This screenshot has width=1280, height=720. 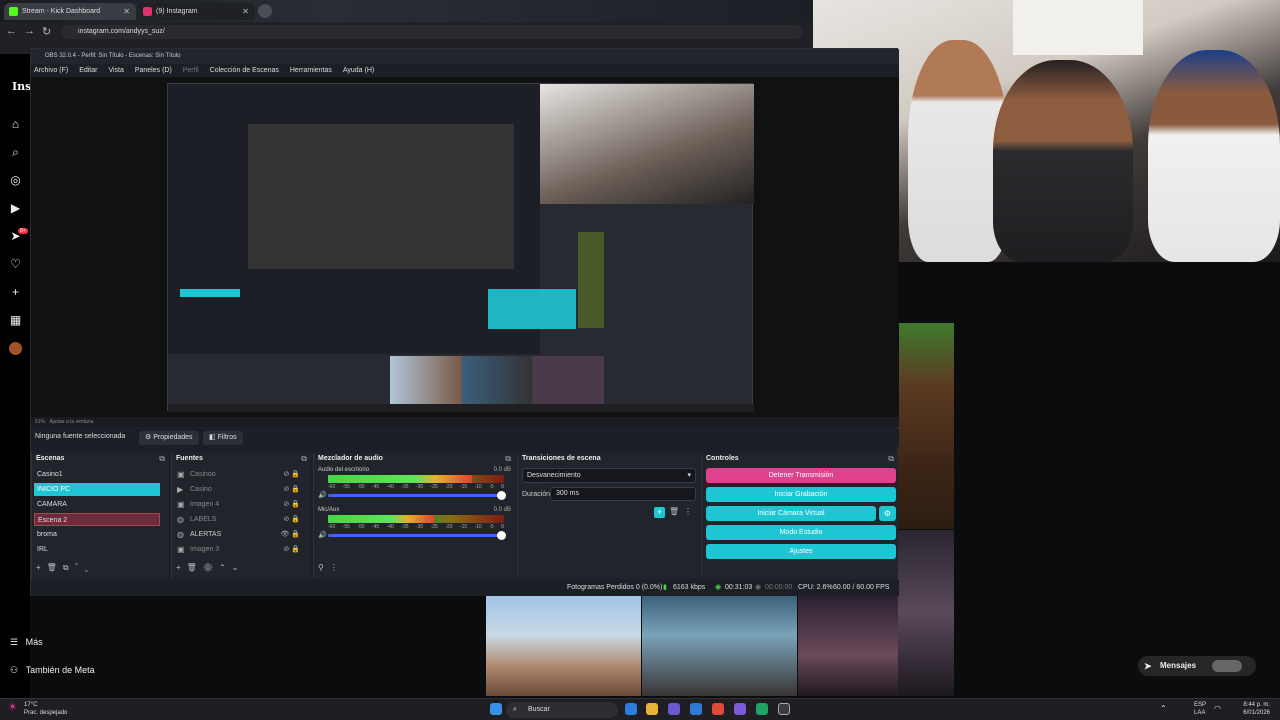 What do you see at coordinates (196, 11) in the screenshot?
I see `tab-instagram: (9) Instagram ✕` at bounding box center [196, 11].